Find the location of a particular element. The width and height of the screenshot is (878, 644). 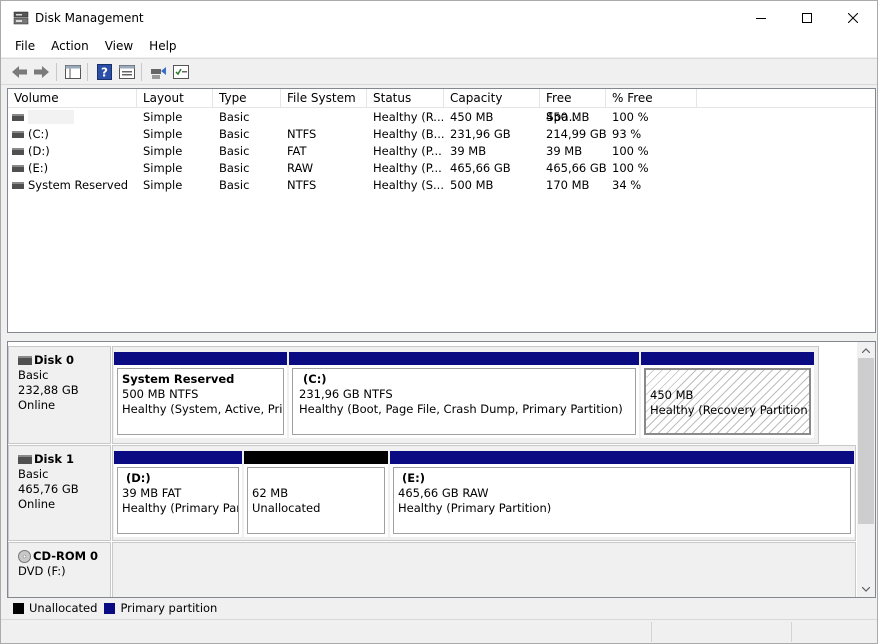

column-header-type: Type is located at coordinates (247, 98).